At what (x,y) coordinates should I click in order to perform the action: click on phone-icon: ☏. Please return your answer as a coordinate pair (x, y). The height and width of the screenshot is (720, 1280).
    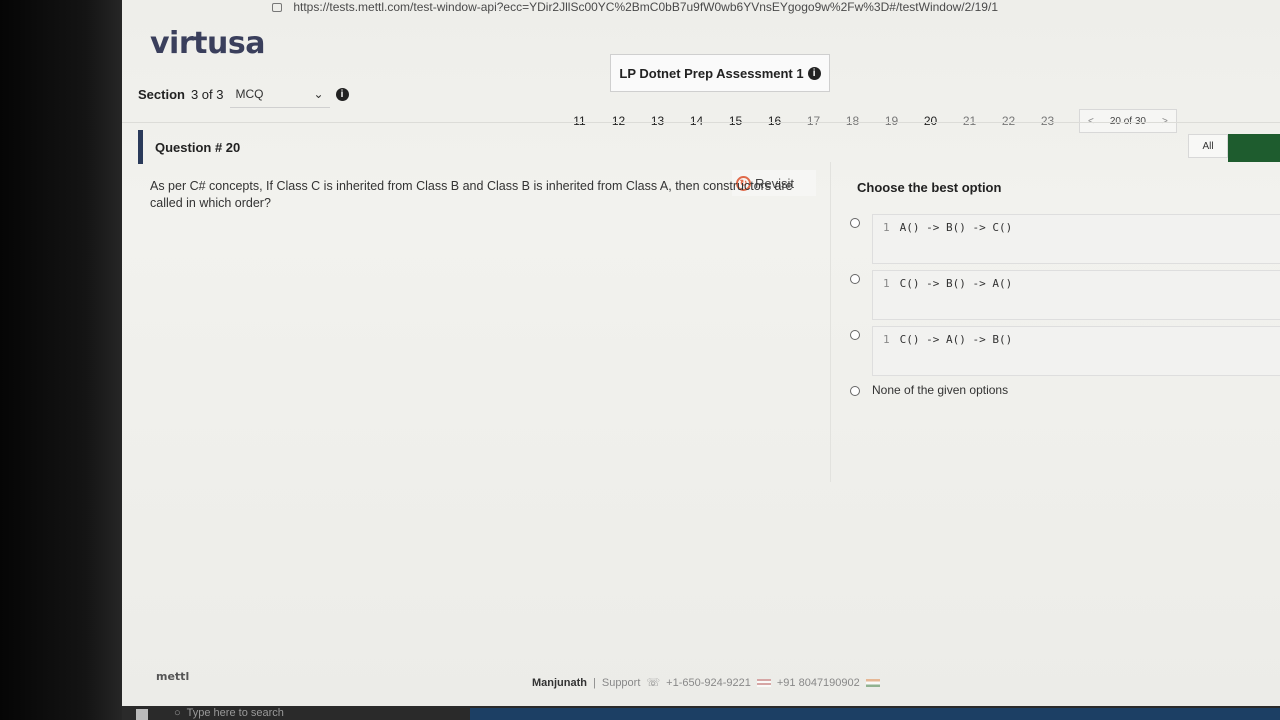
    Looking at the image, I should click on (653, 683).